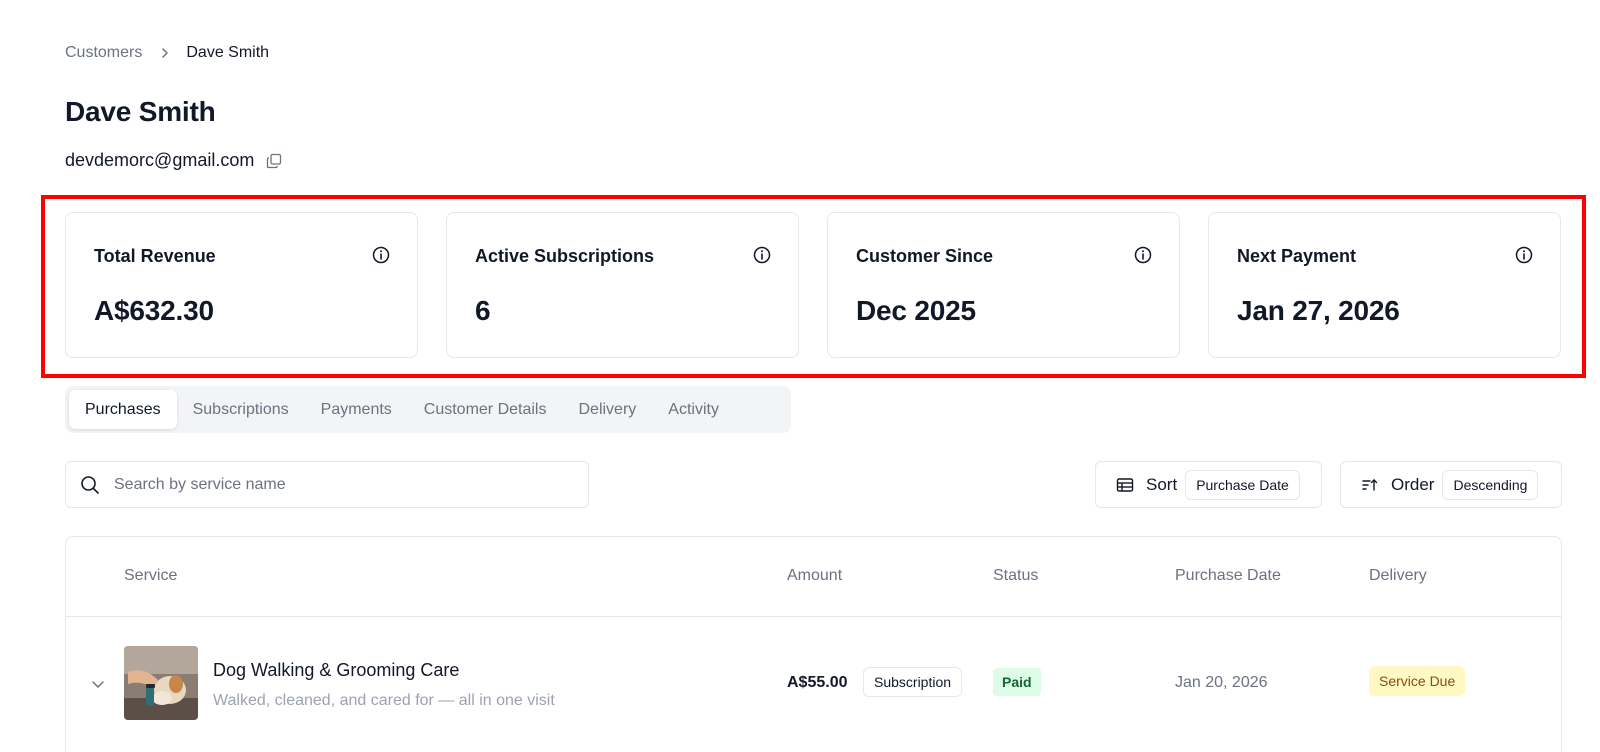 The image size is (1600, 752). I want to click on amount: A$55.00, so click(817, 682).